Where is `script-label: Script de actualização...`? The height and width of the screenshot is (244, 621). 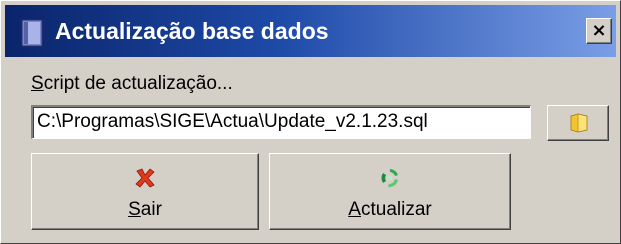 script-label: Script de actualização... is located at coordinates (132, 84).